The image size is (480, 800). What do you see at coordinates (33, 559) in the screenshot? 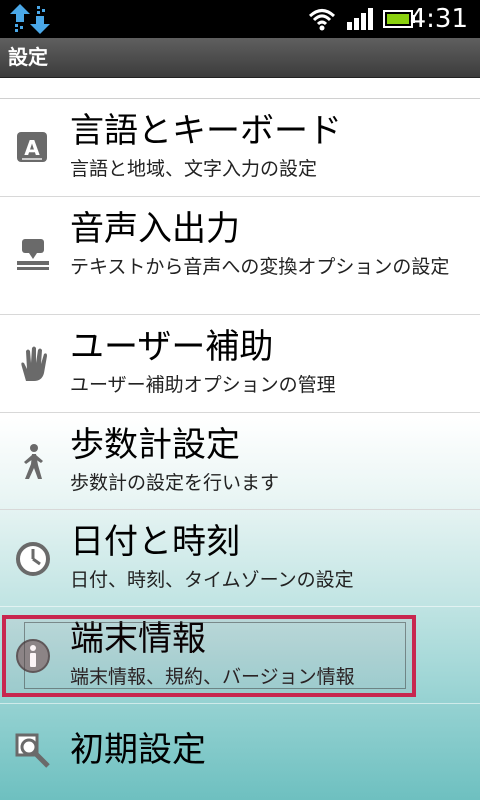
I see `clock-icon` at bounding box center [33, 559].